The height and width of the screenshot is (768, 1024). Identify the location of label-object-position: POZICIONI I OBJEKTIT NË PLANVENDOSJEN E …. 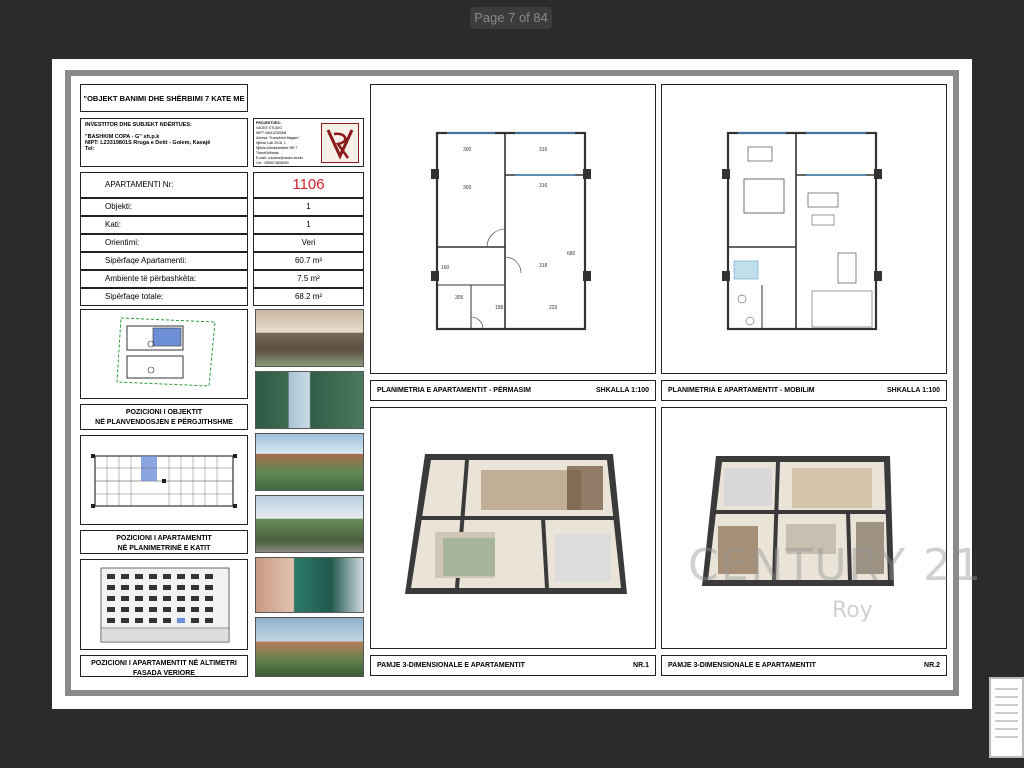
(164, 417).